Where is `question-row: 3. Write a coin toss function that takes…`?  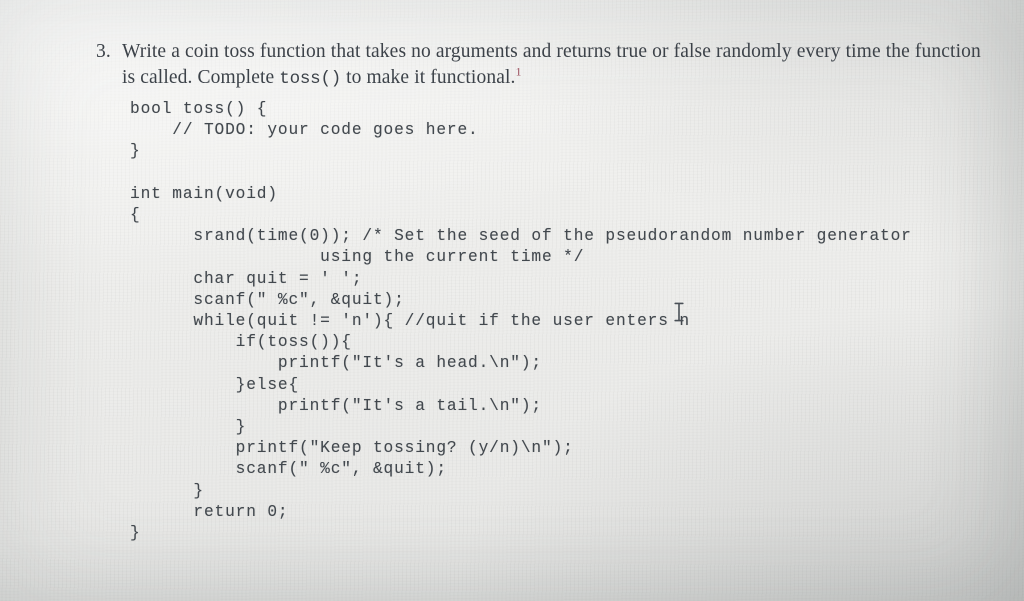
question-row: 3. Write a coin toss function that takes… is located at coordinates (546, 65).